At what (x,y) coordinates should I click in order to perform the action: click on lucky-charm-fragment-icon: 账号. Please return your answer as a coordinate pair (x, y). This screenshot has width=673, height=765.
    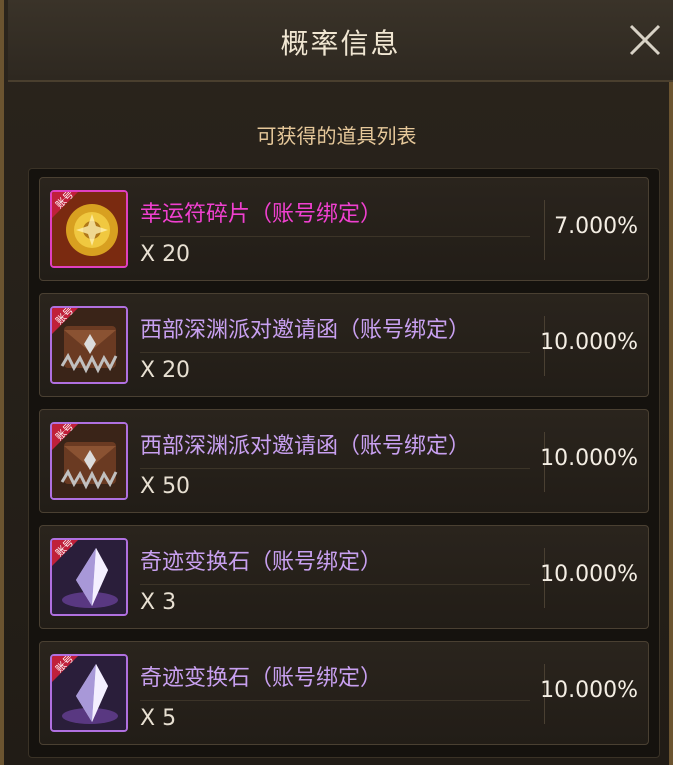
    Looking at the image, I should click on (89, 229).